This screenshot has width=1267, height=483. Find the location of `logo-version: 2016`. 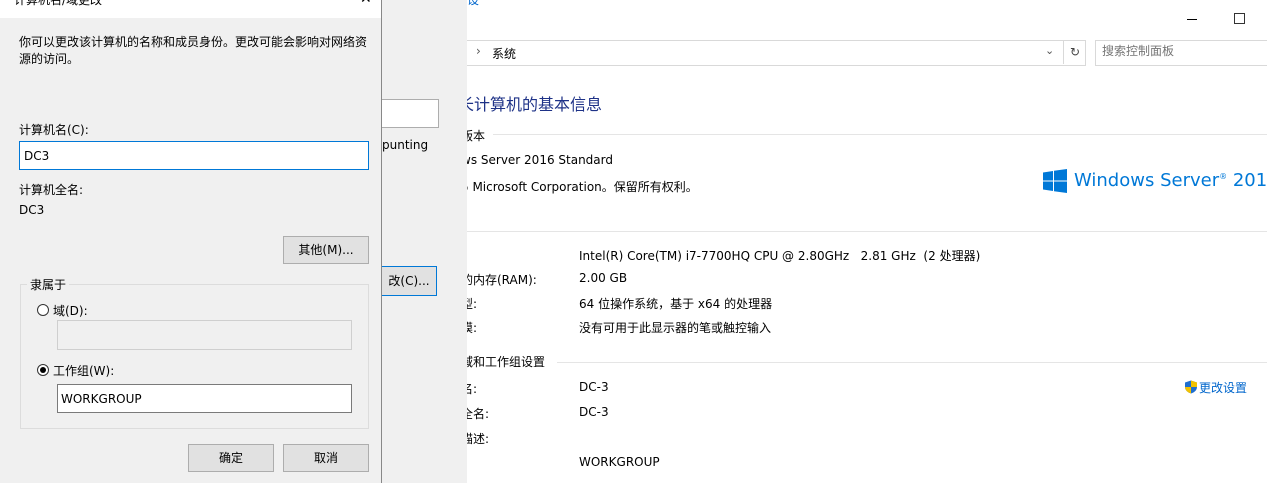

logo-version: 2016 is located at coordinates (1249, 180).